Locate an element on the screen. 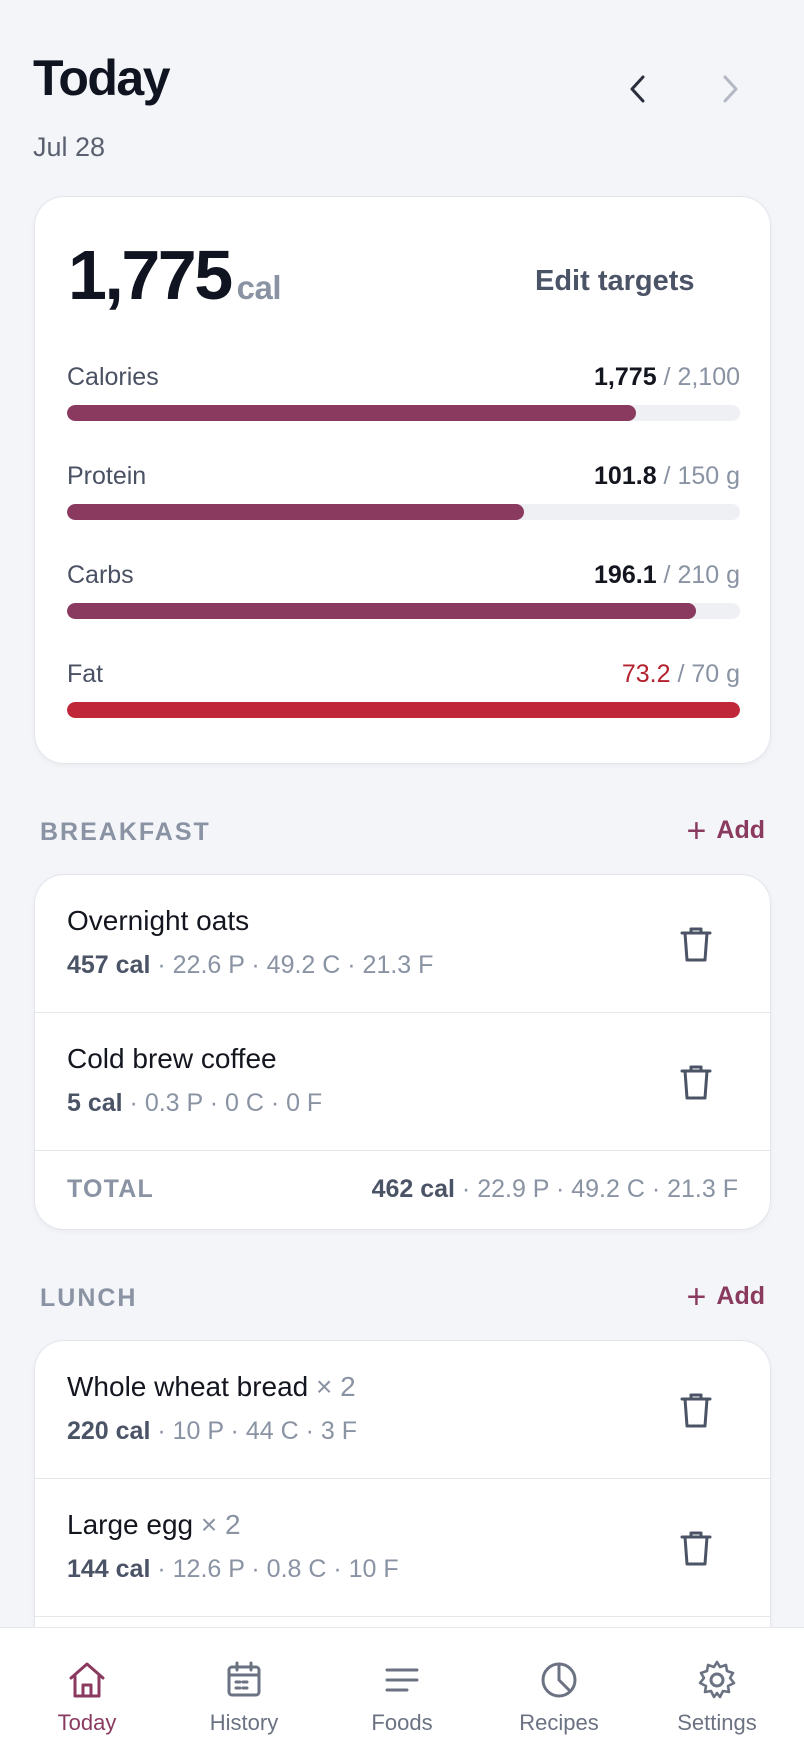  macro-label: Calories is located at coordinates (113, 377).